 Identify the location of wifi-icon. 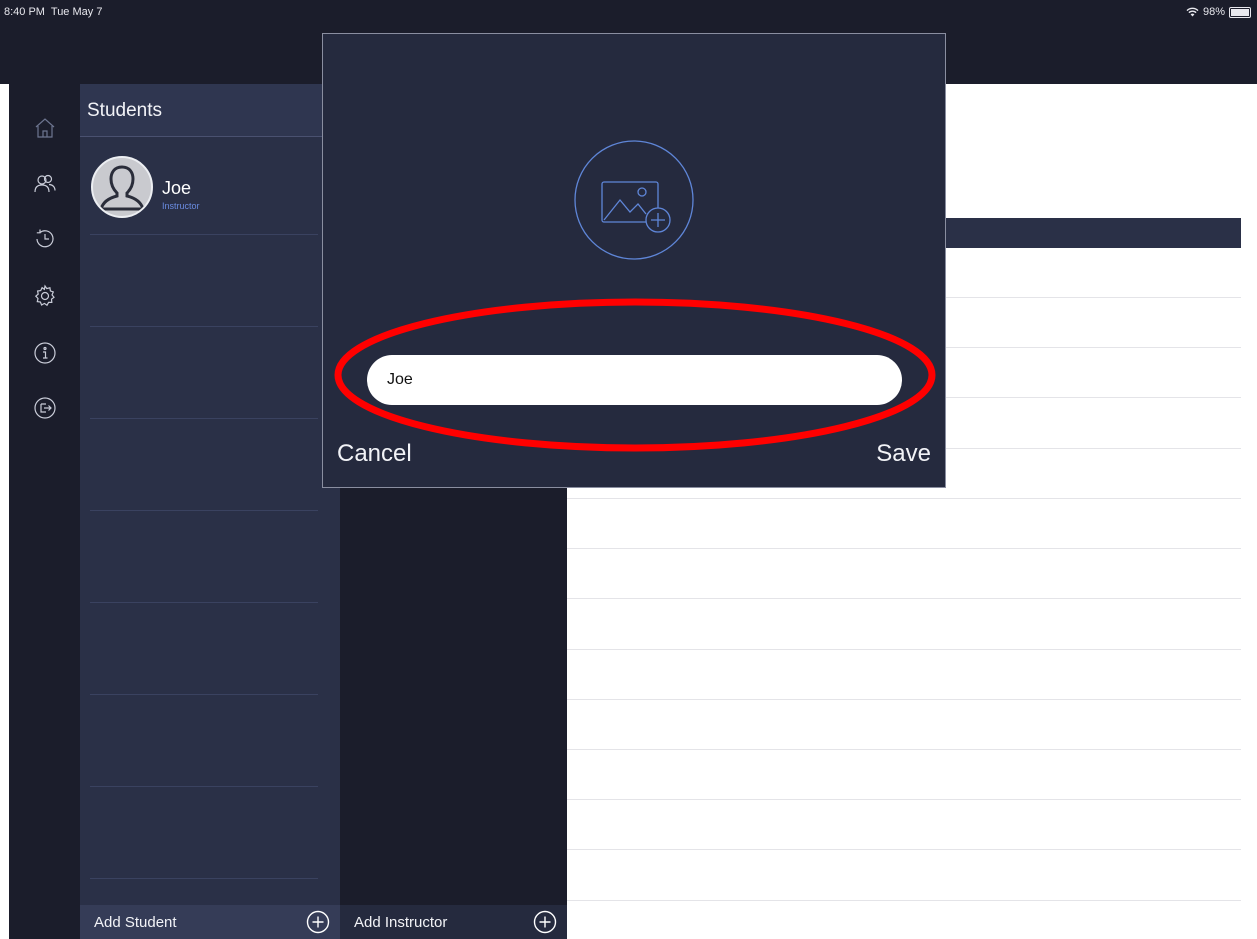
(1192, 12).